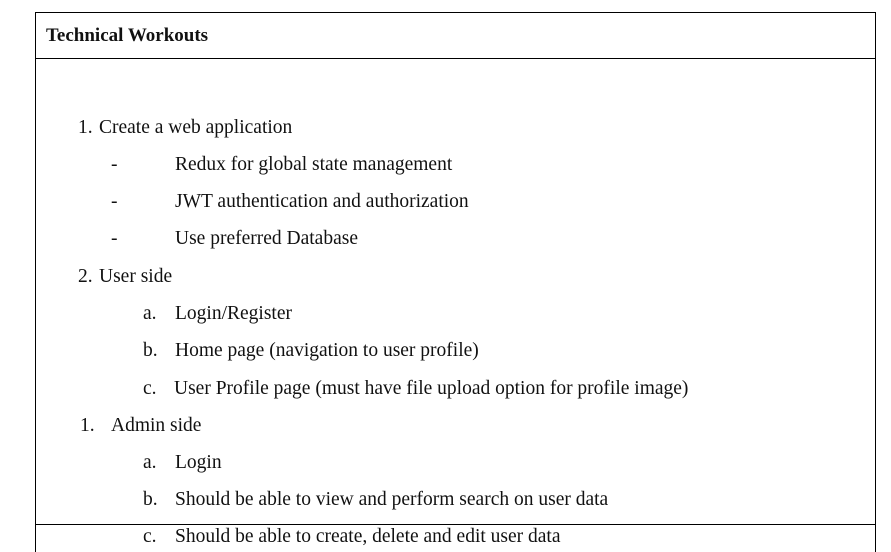 This screenshot has height=552, width=891. I want to click on section-2-number: 2., so click(85, 276).